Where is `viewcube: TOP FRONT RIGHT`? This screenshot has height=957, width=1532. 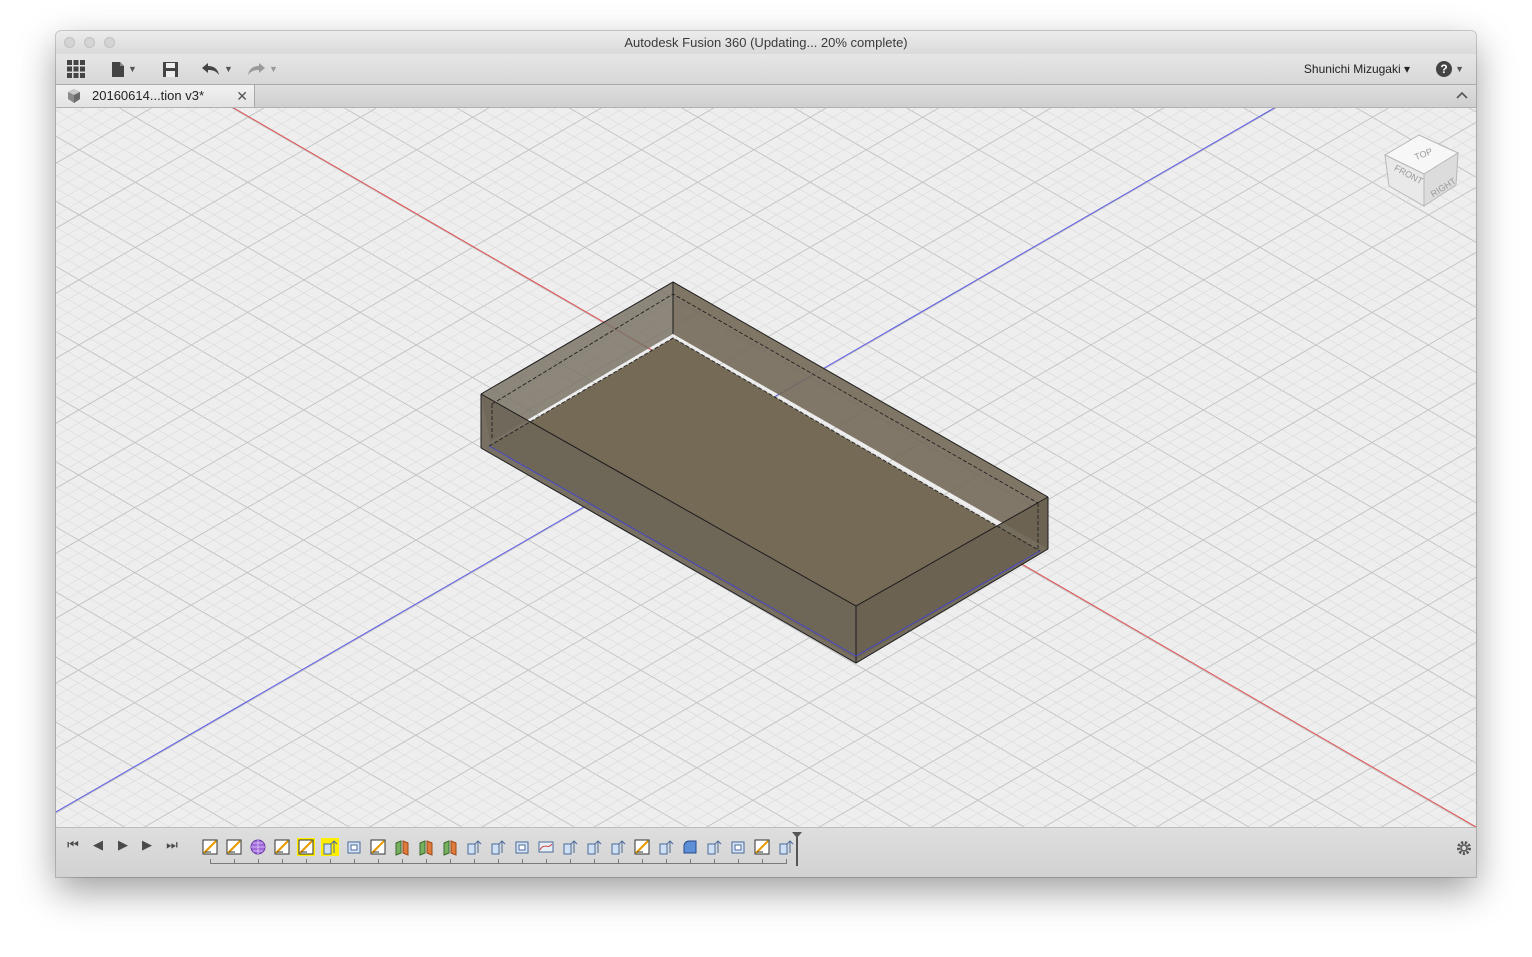
viewcube: TOP FRONT RIGHT is located at coordinates (1421, 170).